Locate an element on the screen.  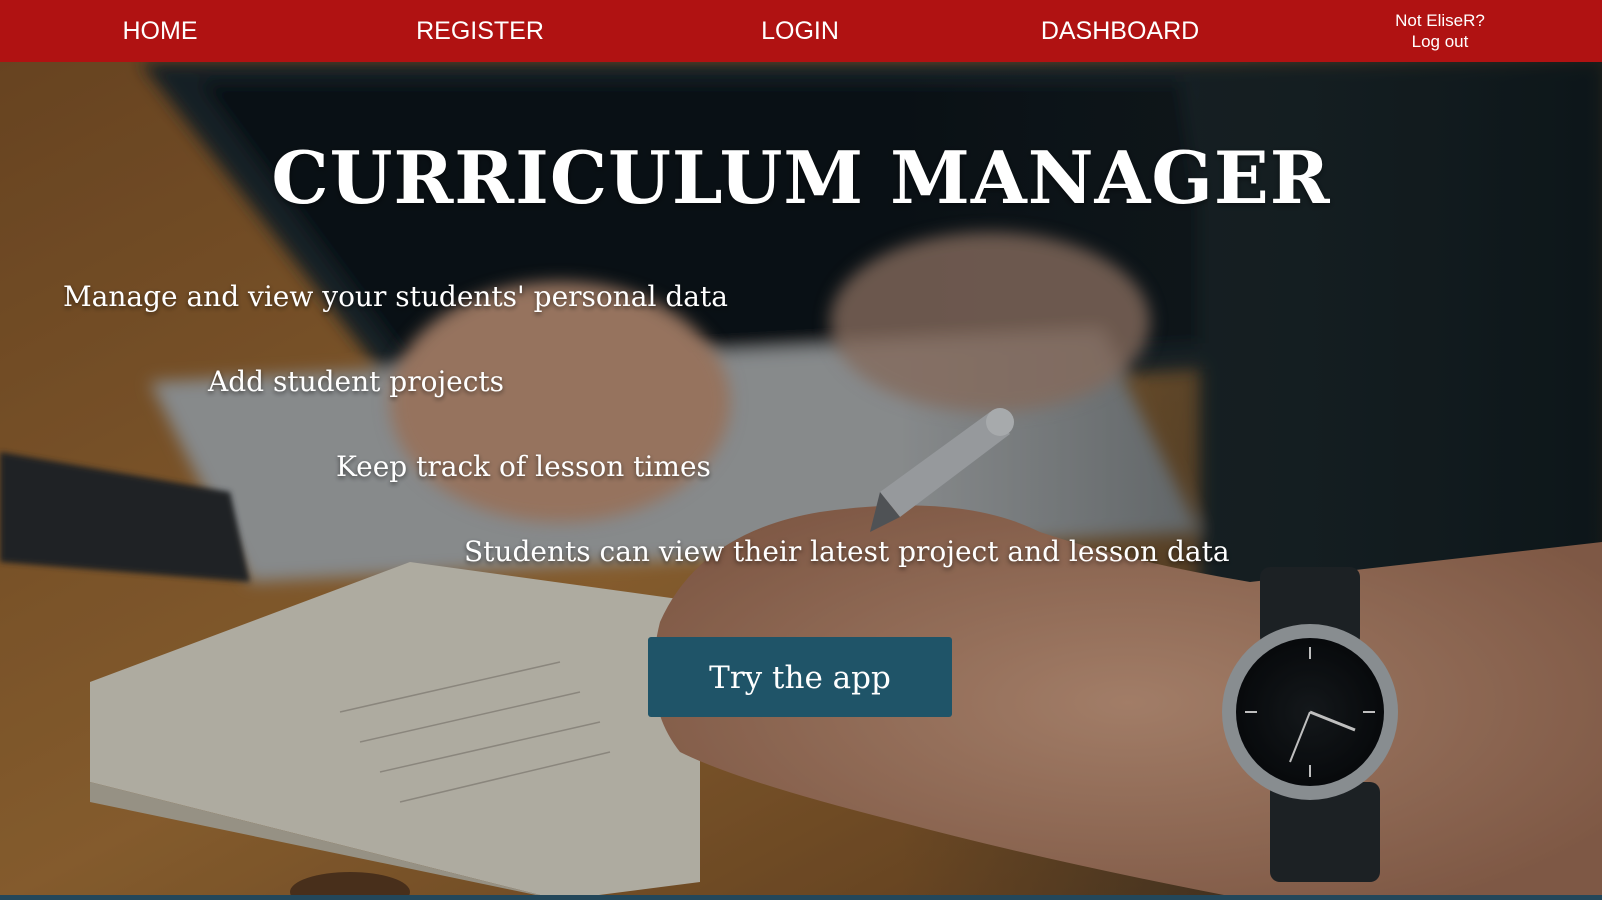
nav-dashboard-link: DASHBOARD is located at coordinates (1120, 31).